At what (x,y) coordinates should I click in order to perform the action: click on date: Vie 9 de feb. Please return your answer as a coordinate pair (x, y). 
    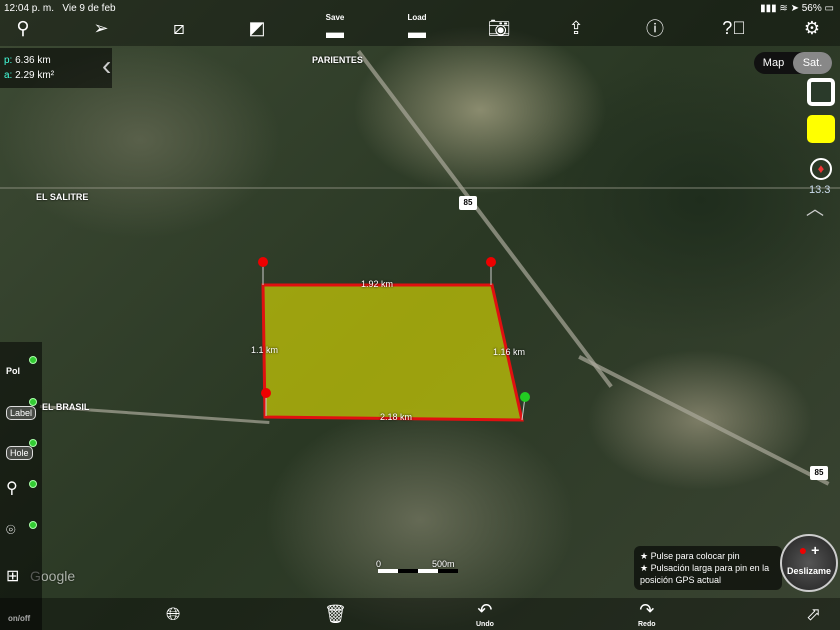
    Looking at the image, I should click on (89, 8).